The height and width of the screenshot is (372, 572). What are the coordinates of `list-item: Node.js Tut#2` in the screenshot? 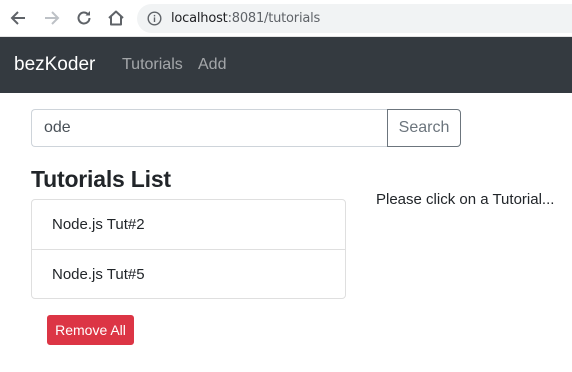 It's located at (188, 224).